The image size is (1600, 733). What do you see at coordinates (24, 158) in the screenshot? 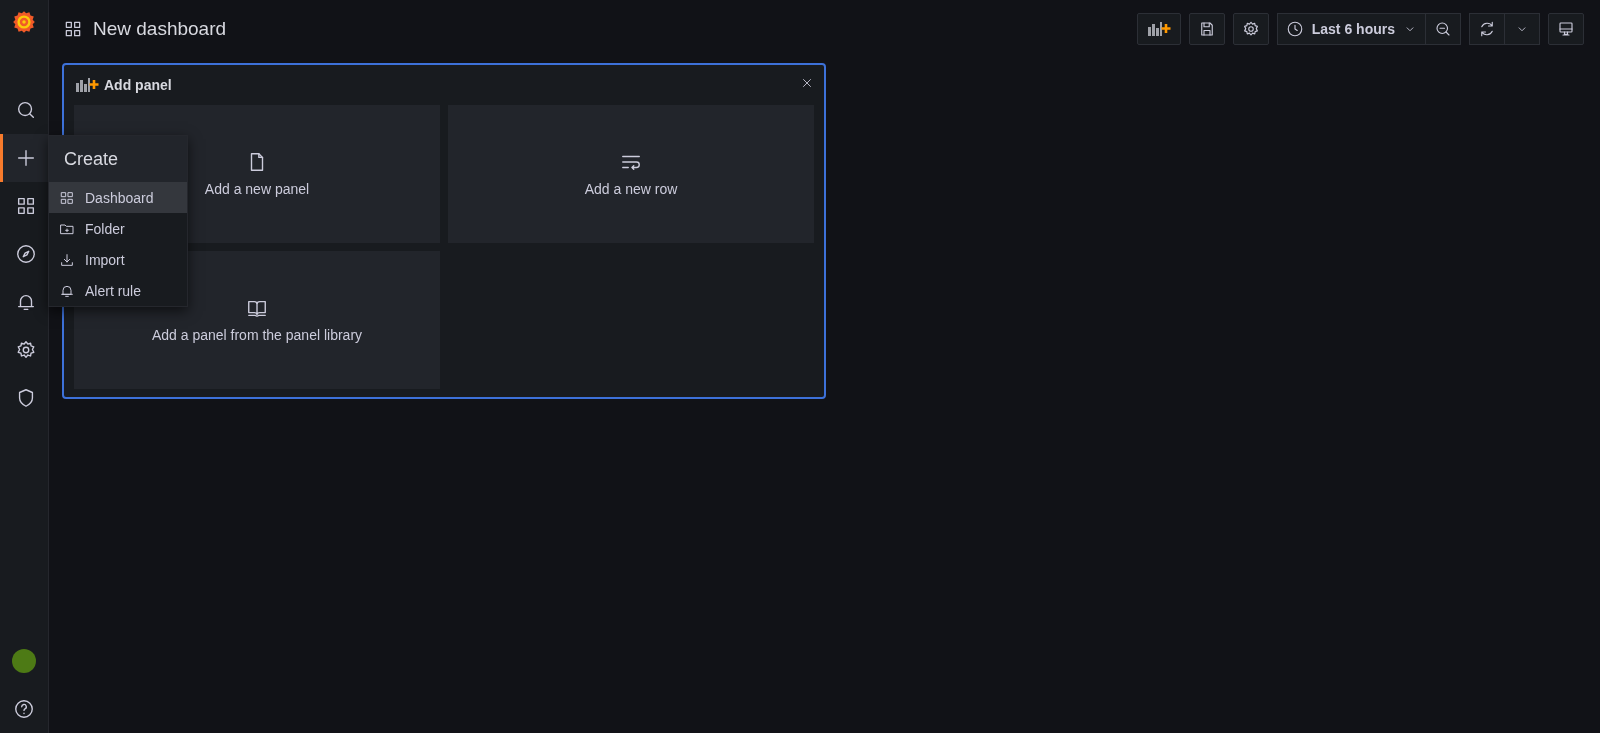
I see `nav-item` at bounding box center [24, 158].